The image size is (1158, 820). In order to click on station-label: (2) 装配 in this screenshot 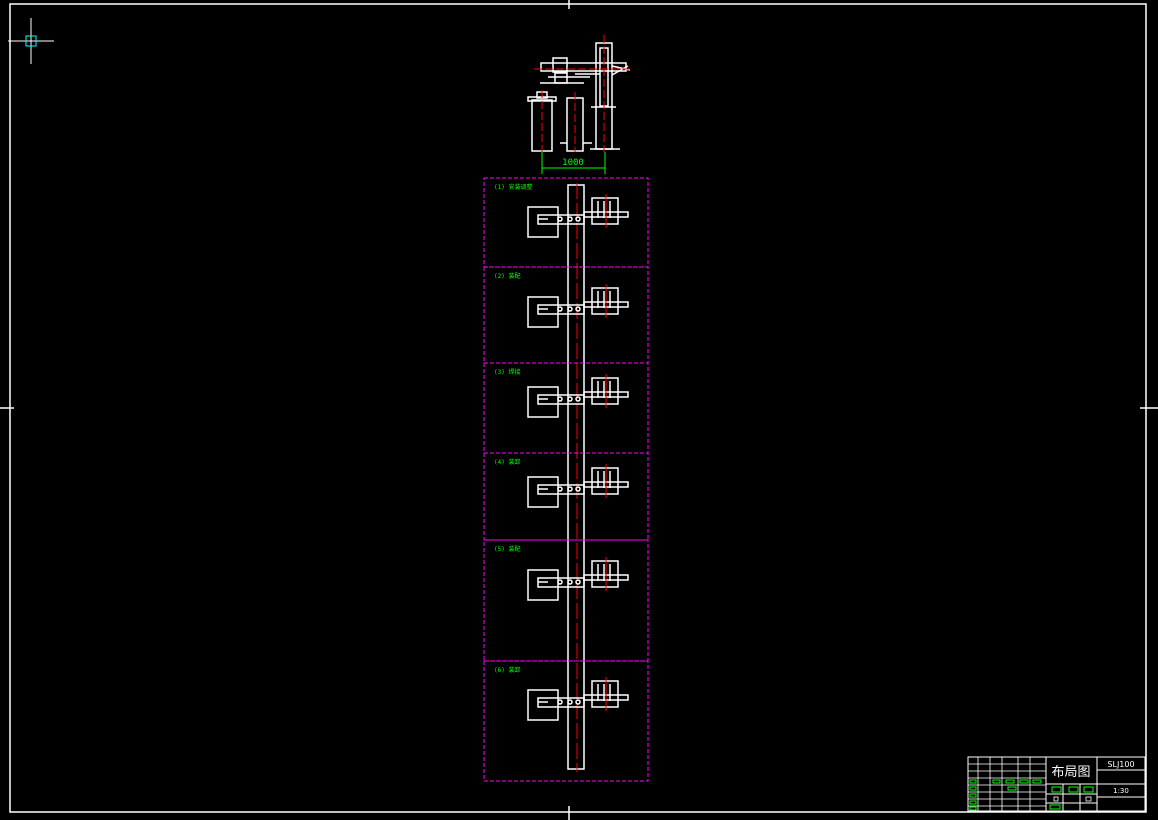, I will do `click(507, 276)`.